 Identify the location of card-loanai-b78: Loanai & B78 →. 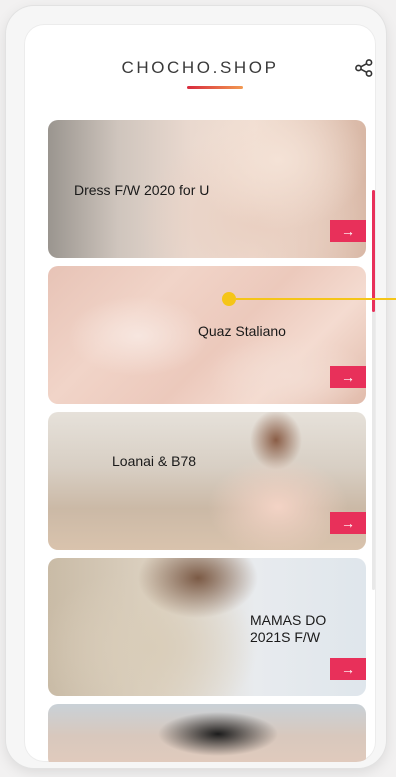
(207, 481).